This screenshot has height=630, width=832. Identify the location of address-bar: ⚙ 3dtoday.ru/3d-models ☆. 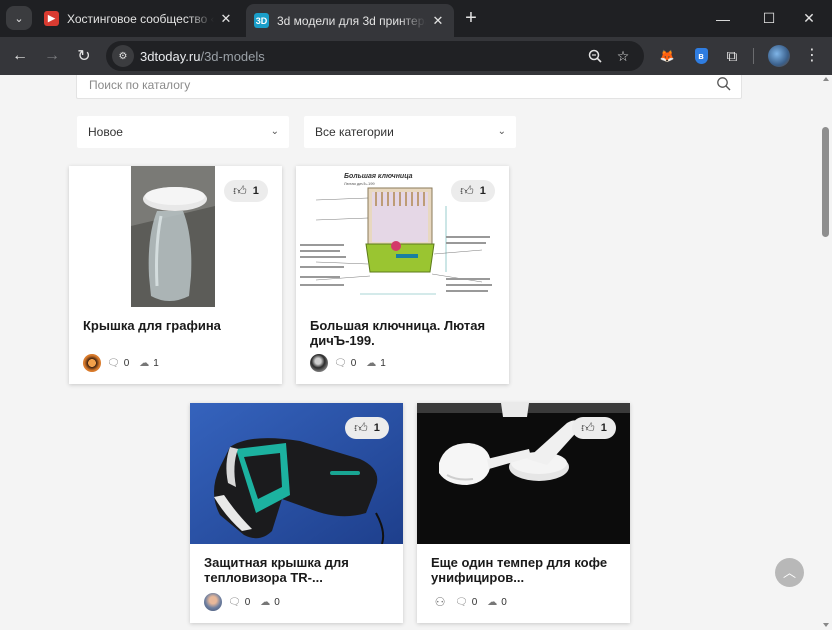
(375, 56).